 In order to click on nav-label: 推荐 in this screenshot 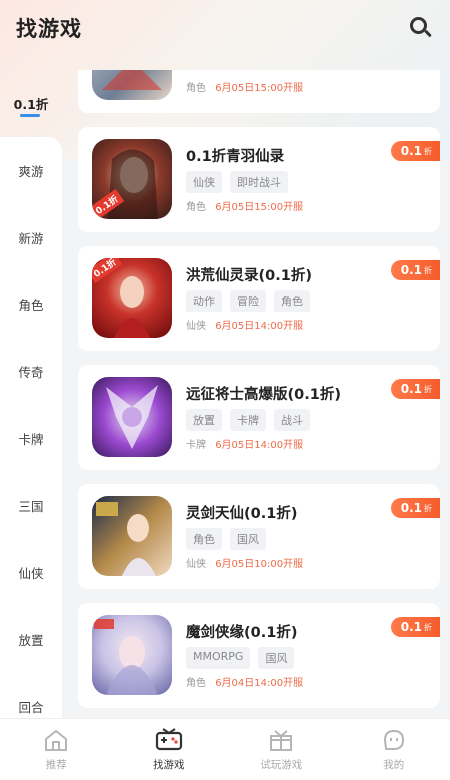, I will do `click(56, 765)`.